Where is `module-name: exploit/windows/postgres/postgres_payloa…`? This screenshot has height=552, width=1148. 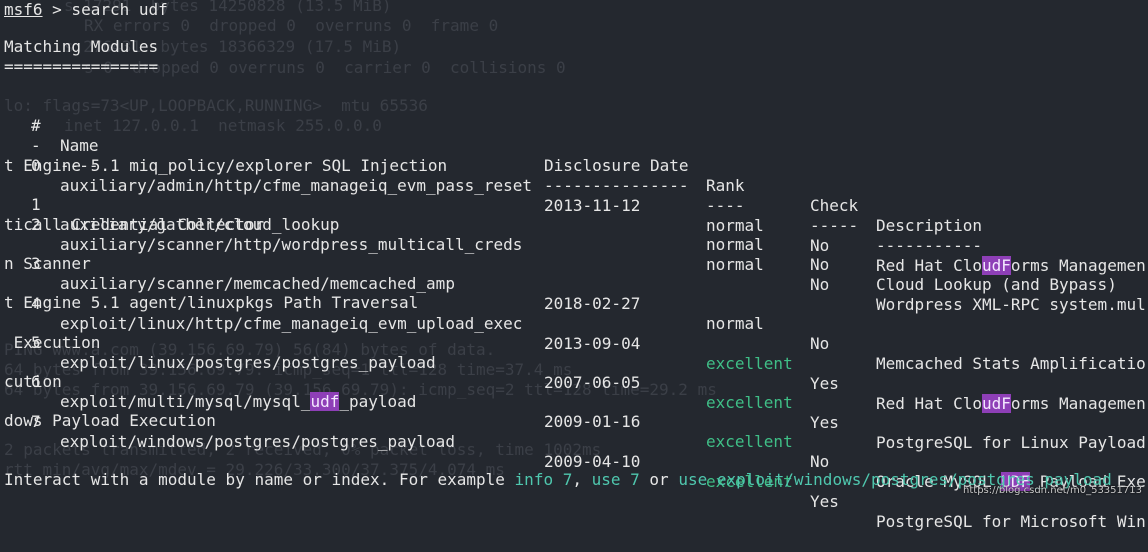 module-name: exploit/windows/postgres/postgres_payloa… is located at coordinates (257, 442).